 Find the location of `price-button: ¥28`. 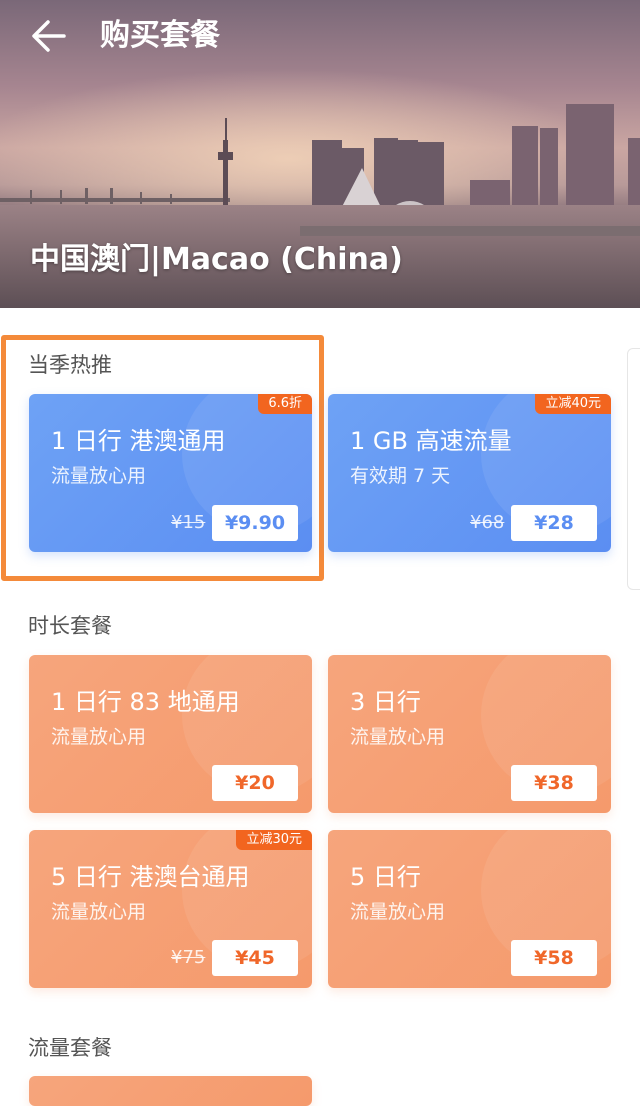

price-button: ¥28 is located at coordinates (554, 523).